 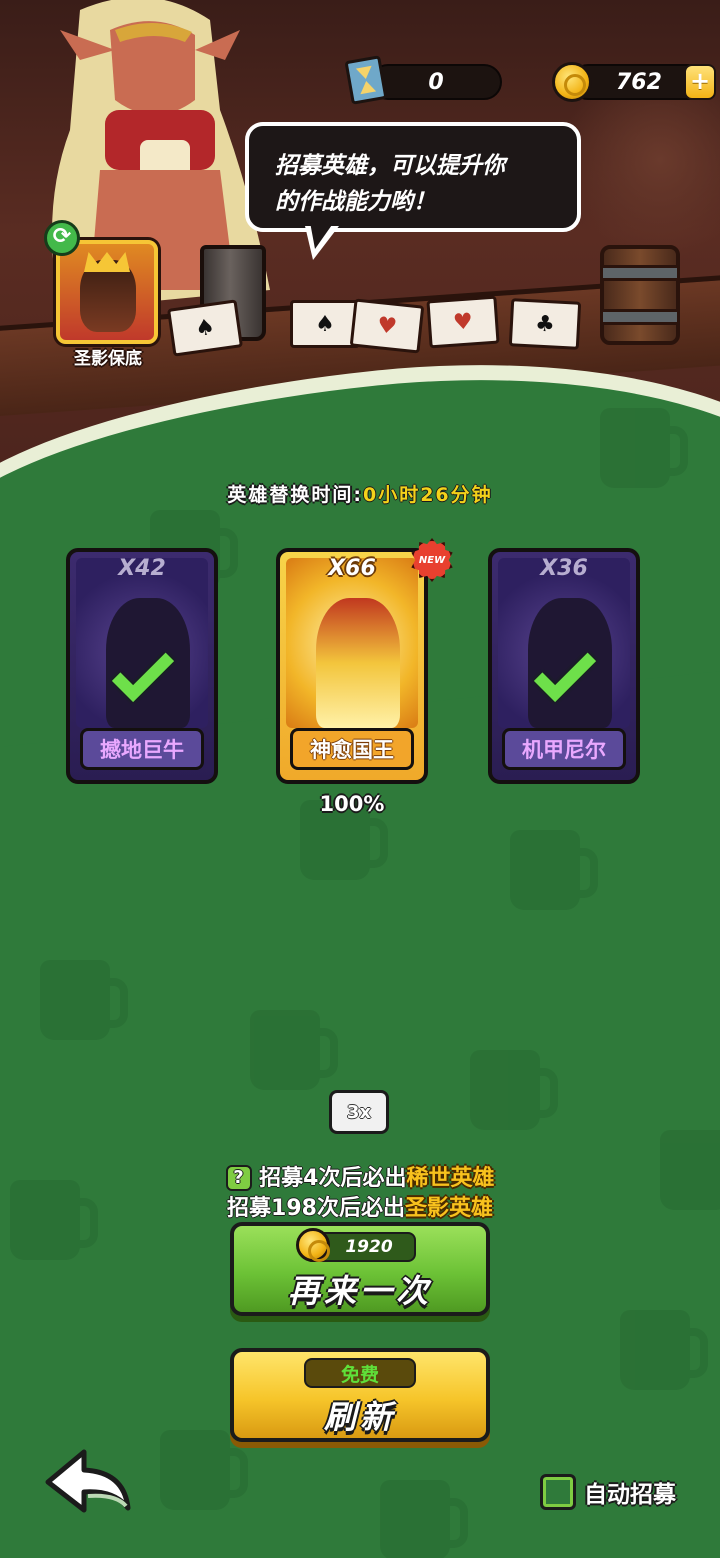 I want to click on rare-guarantee-highlight: 稀世英雄, so click(x=450, y=1178).